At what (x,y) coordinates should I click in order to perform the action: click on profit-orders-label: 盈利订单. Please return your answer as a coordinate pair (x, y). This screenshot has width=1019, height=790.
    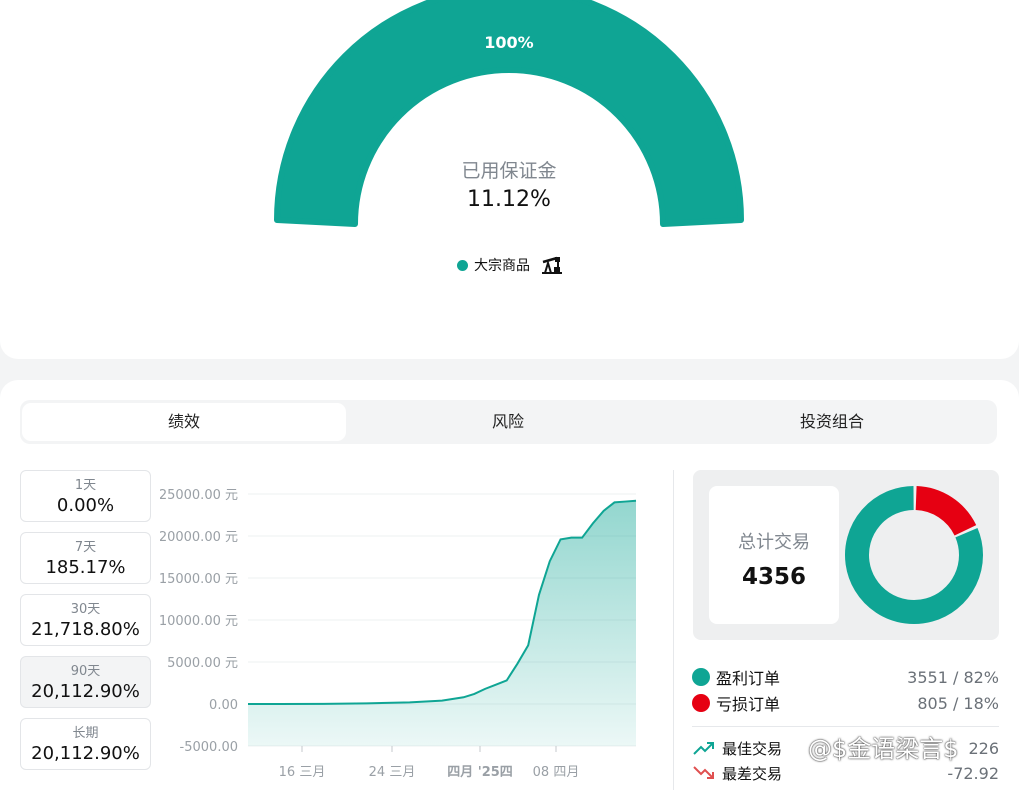
    Looking at the image, I should click on (748, 678).